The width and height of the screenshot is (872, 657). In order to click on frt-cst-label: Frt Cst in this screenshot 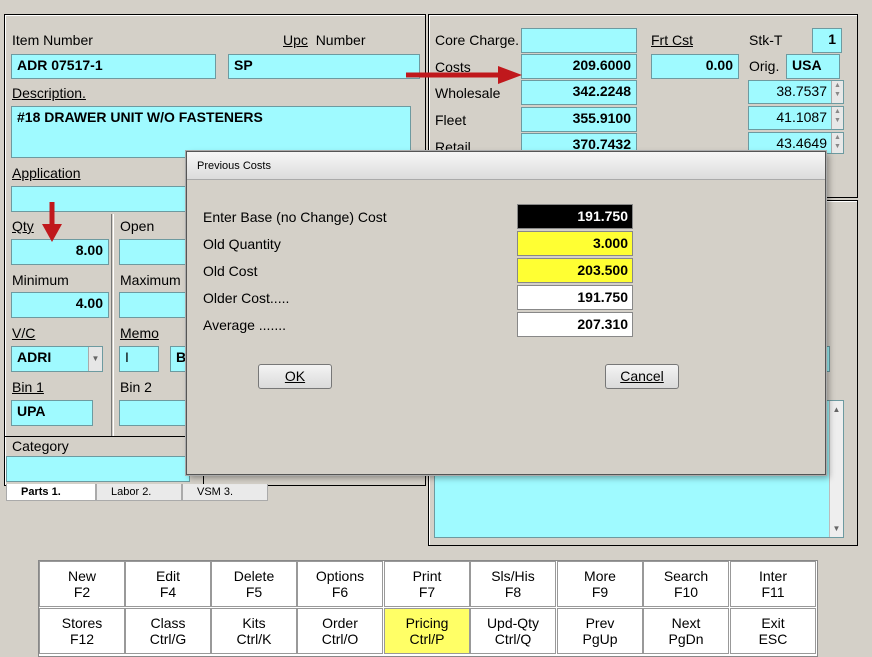, I will do `click(672, 40)`.